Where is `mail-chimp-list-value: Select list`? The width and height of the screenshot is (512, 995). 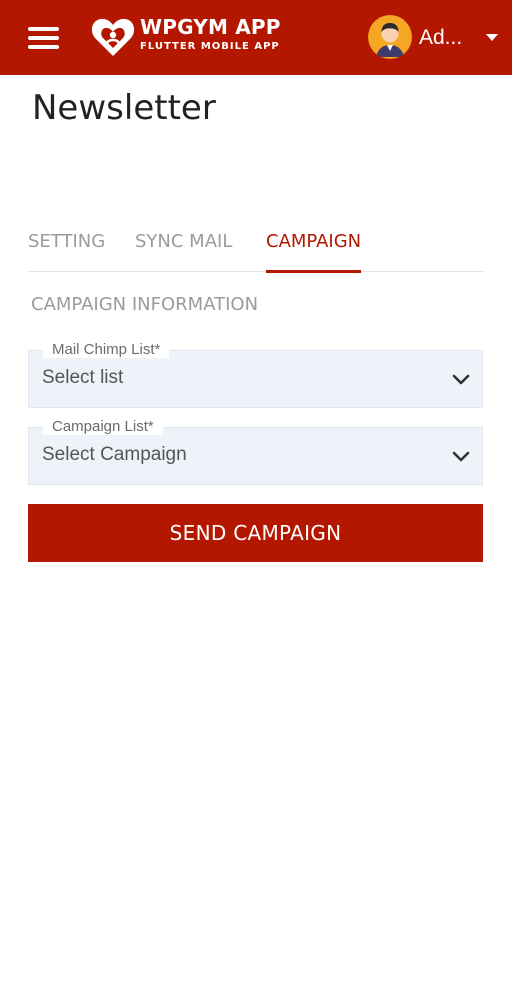 mail-chimp-list-value: Select list is located at coordinates (83, 377).